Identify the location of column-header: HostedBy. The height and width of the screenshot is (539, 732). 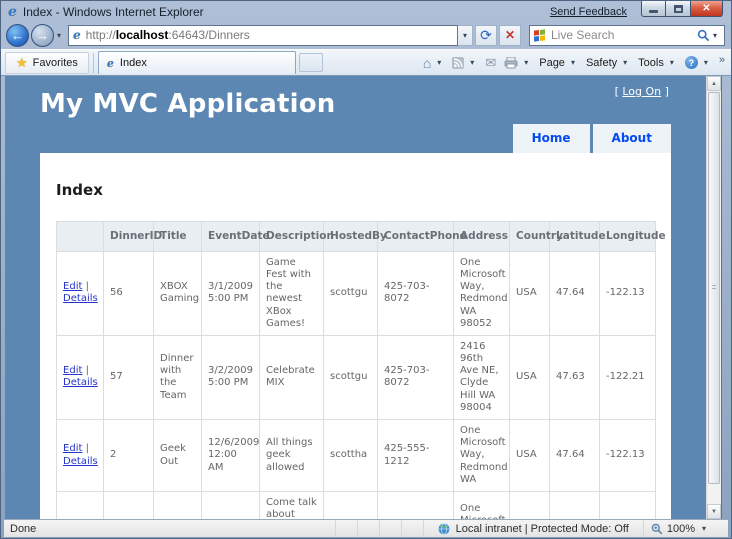
(355, 236).